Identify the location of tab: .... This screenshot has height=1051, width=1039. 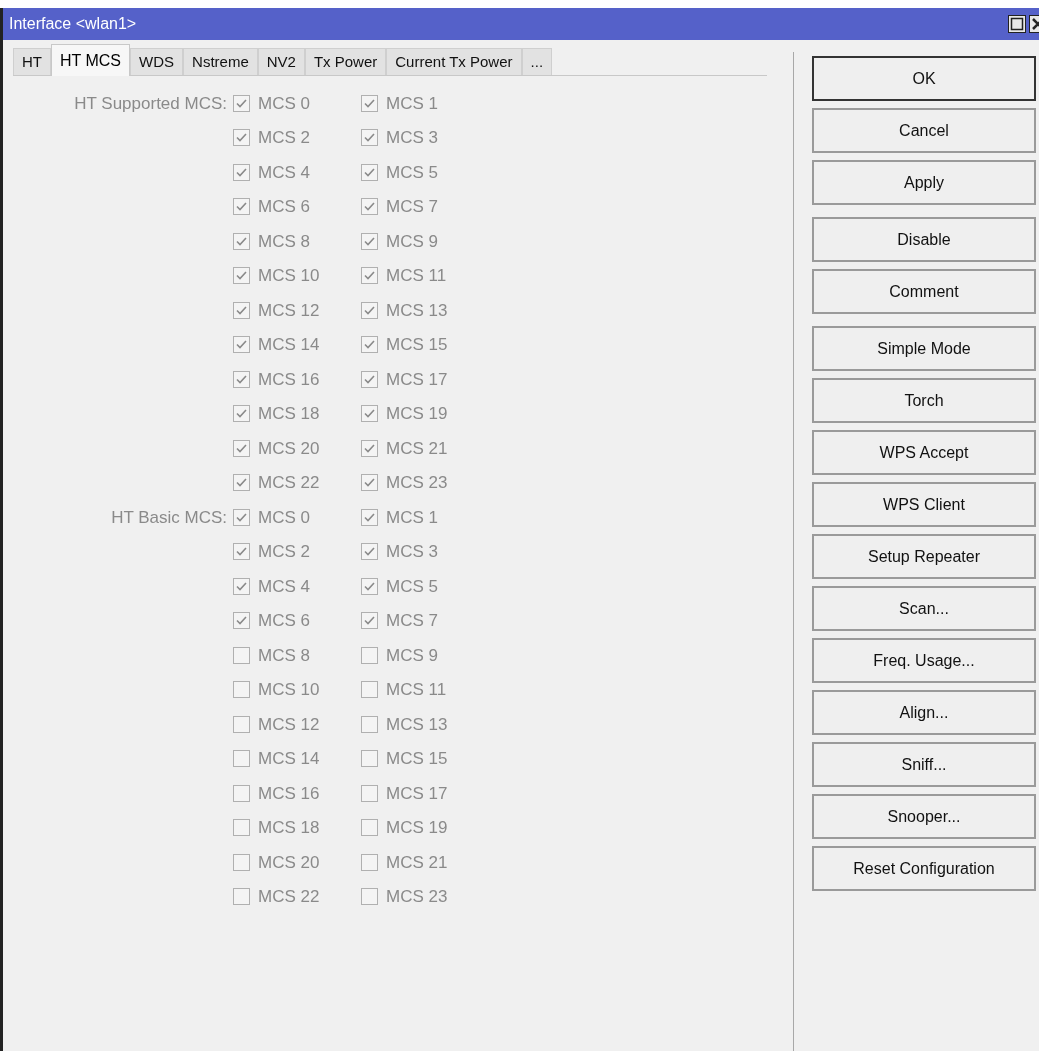
(537, 62).